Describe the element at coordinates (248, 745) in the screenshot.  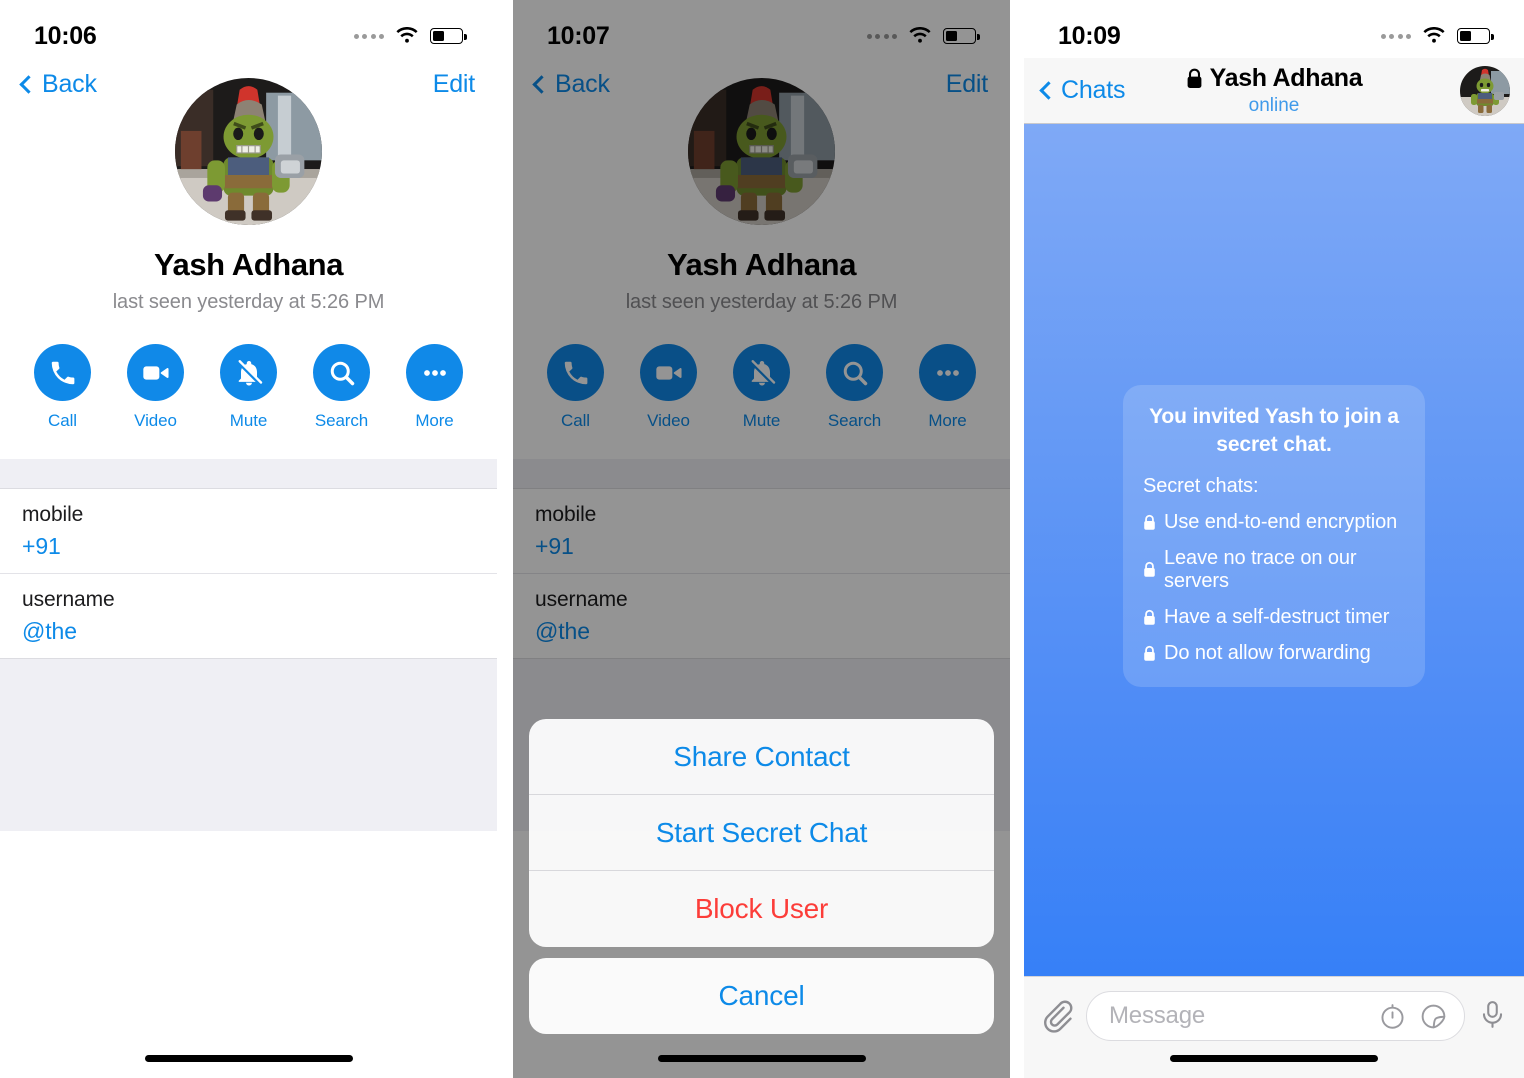
I see `list-background-filler` at that location.